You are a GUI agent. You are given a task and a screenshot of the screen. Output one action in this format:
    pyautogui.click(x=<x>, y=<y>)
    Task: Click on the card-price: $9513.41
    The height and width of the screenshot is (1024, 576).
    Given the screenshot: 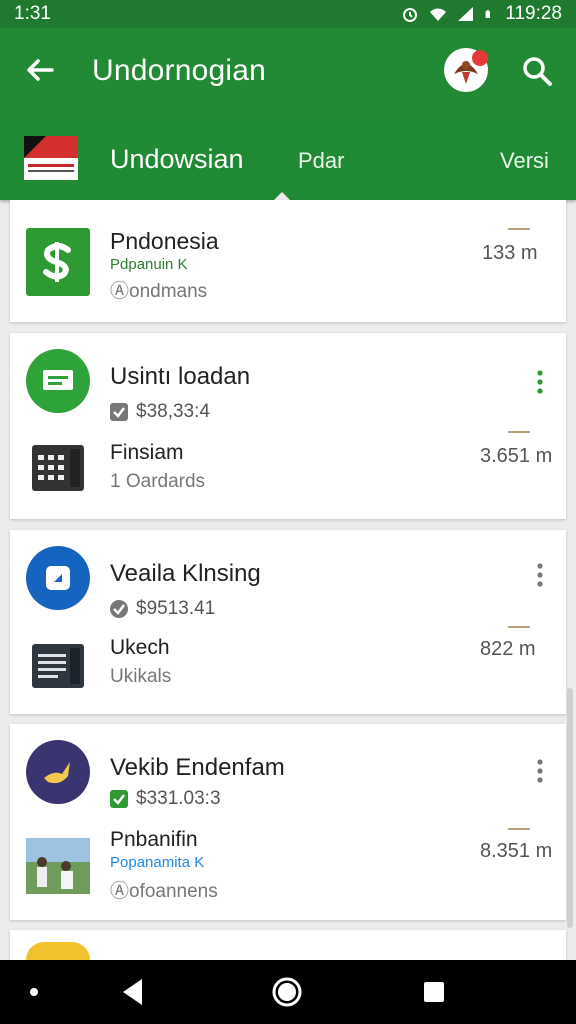 What is the action you would take?
    pyautogui.click(x=176, y=608)
    